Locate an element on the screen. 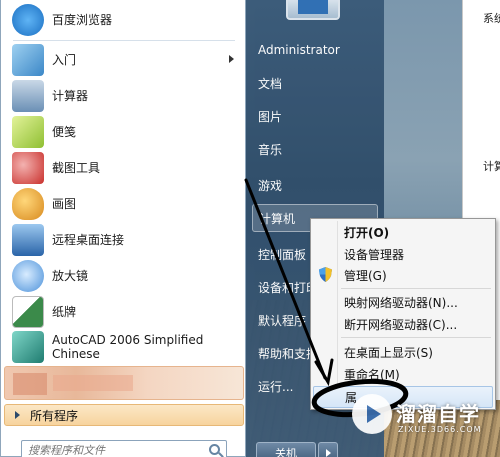 Image resolution: width=500 pixels, height=457 pixels. computer-monitor-icon is located at coordinates (313, 7).